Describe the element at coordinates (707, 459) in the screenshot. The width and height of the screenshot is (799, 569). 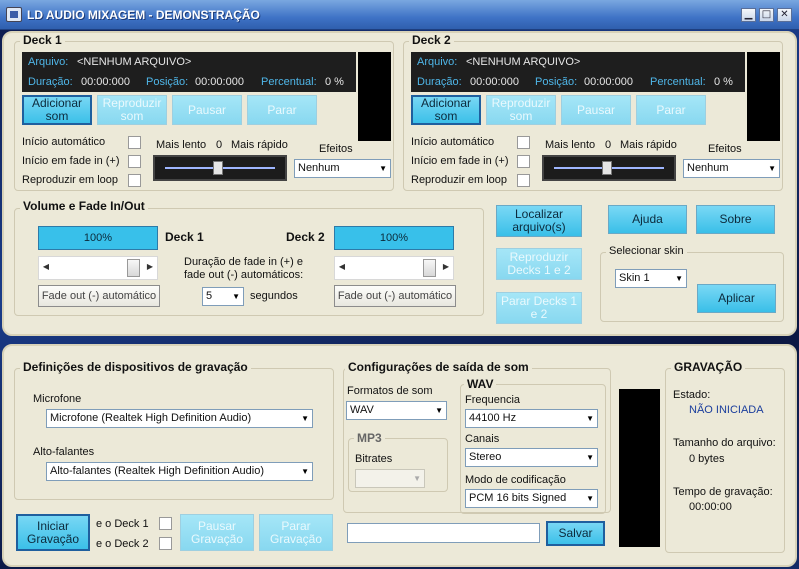
I see `file-size-value: 0 bytes` at that location.